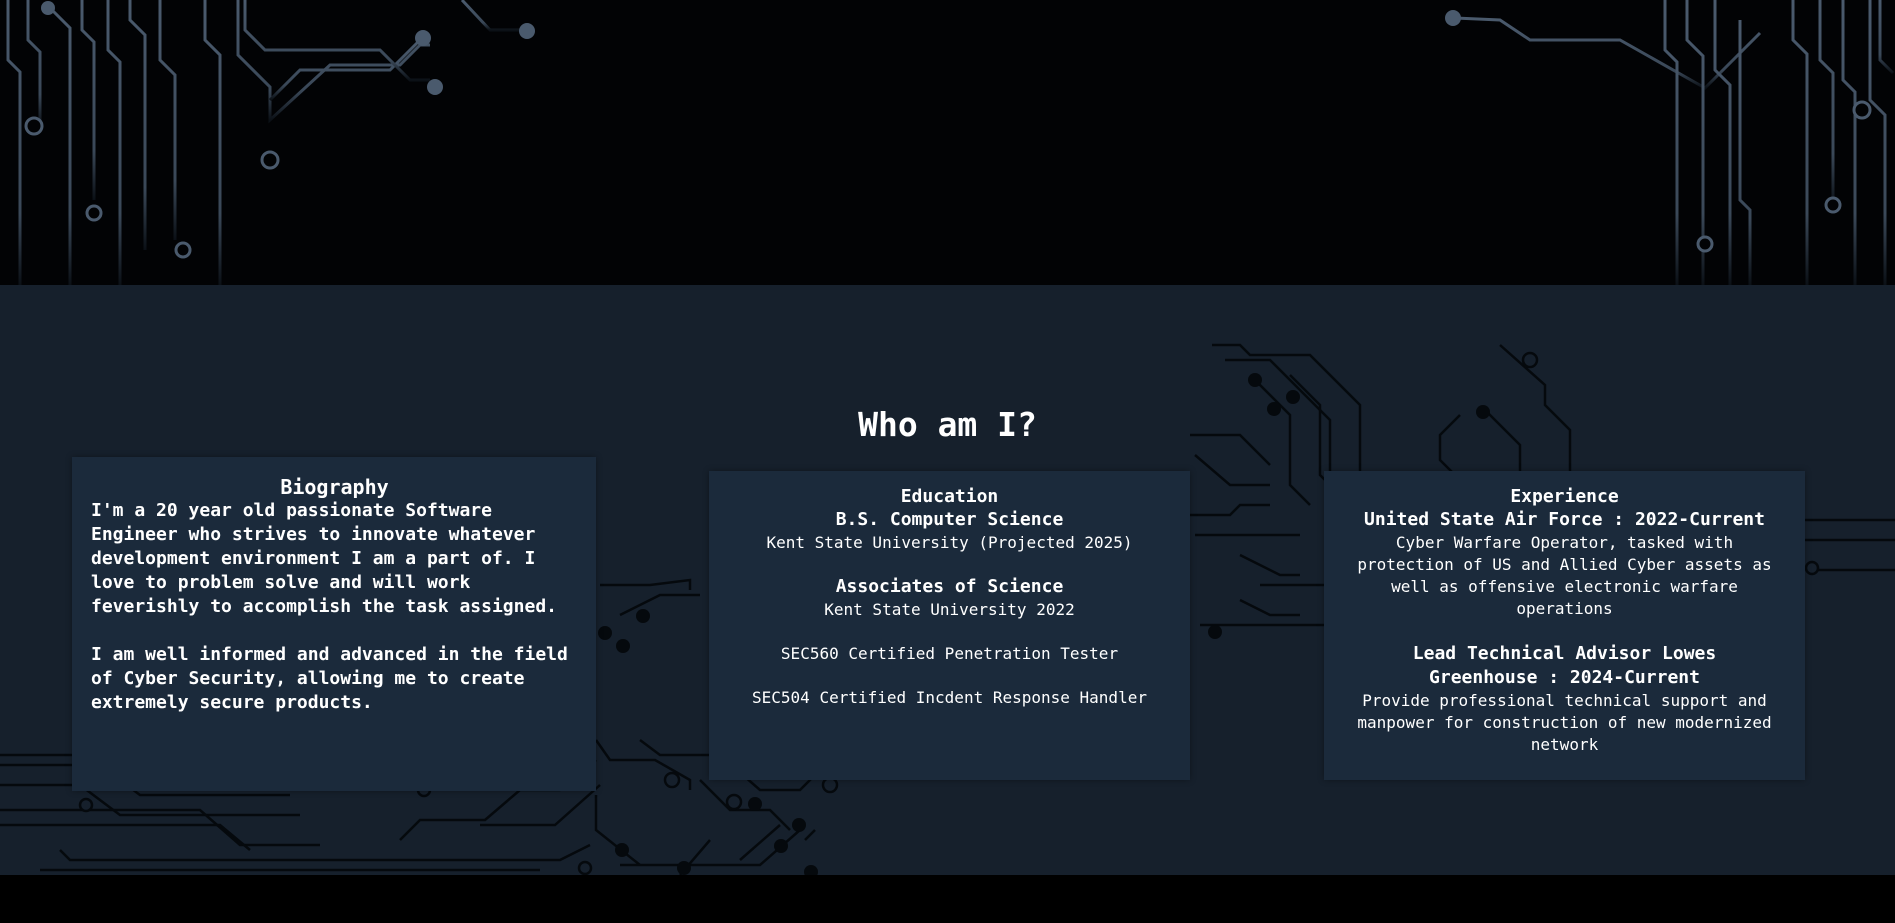 This screenshot has width=1895, height=923. What do you see at coordinates (949, 609) in the screenshot?
I see `school-associates: Kent State University 2022` at bounding box center [949, 609].